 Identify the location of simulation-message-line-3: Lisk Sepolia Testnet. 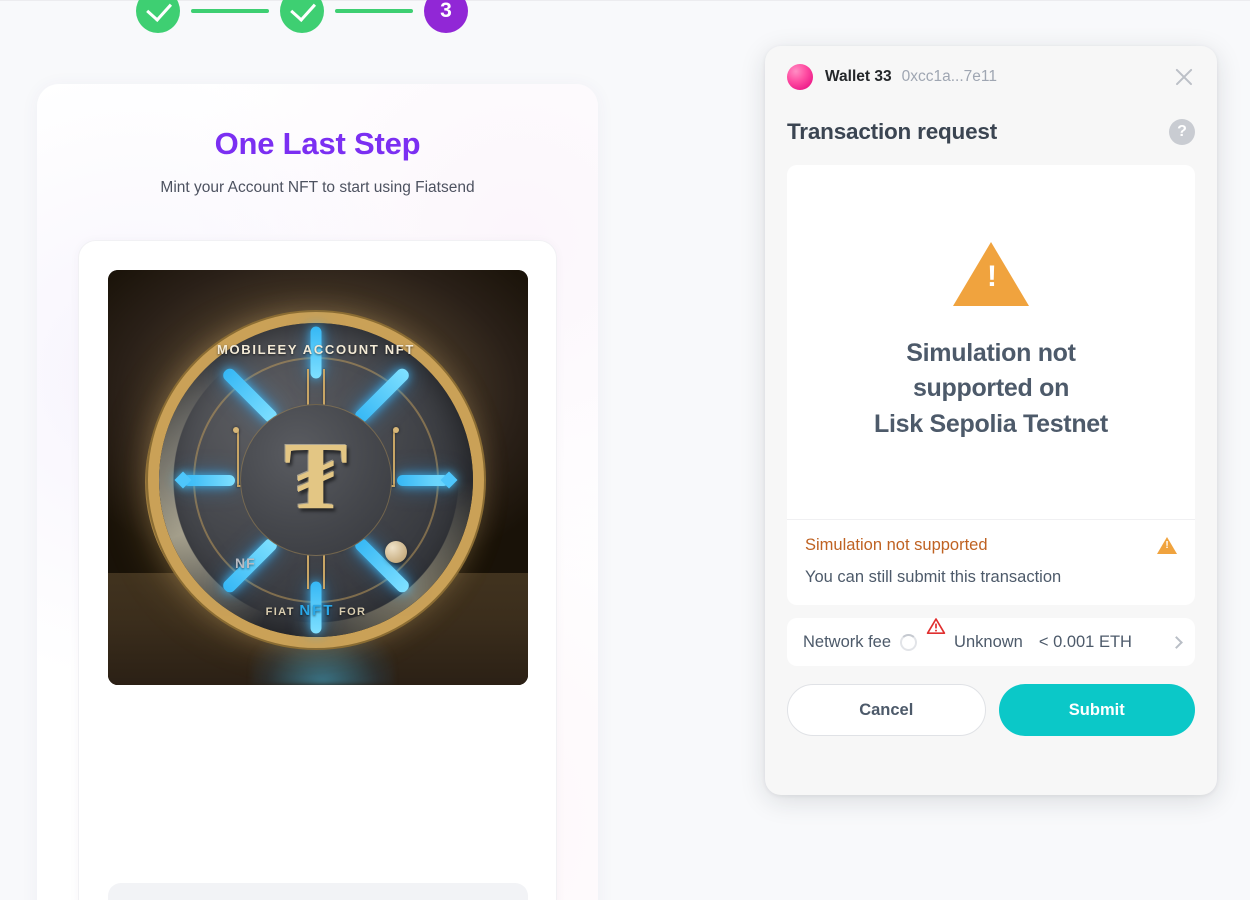
(991, 423).